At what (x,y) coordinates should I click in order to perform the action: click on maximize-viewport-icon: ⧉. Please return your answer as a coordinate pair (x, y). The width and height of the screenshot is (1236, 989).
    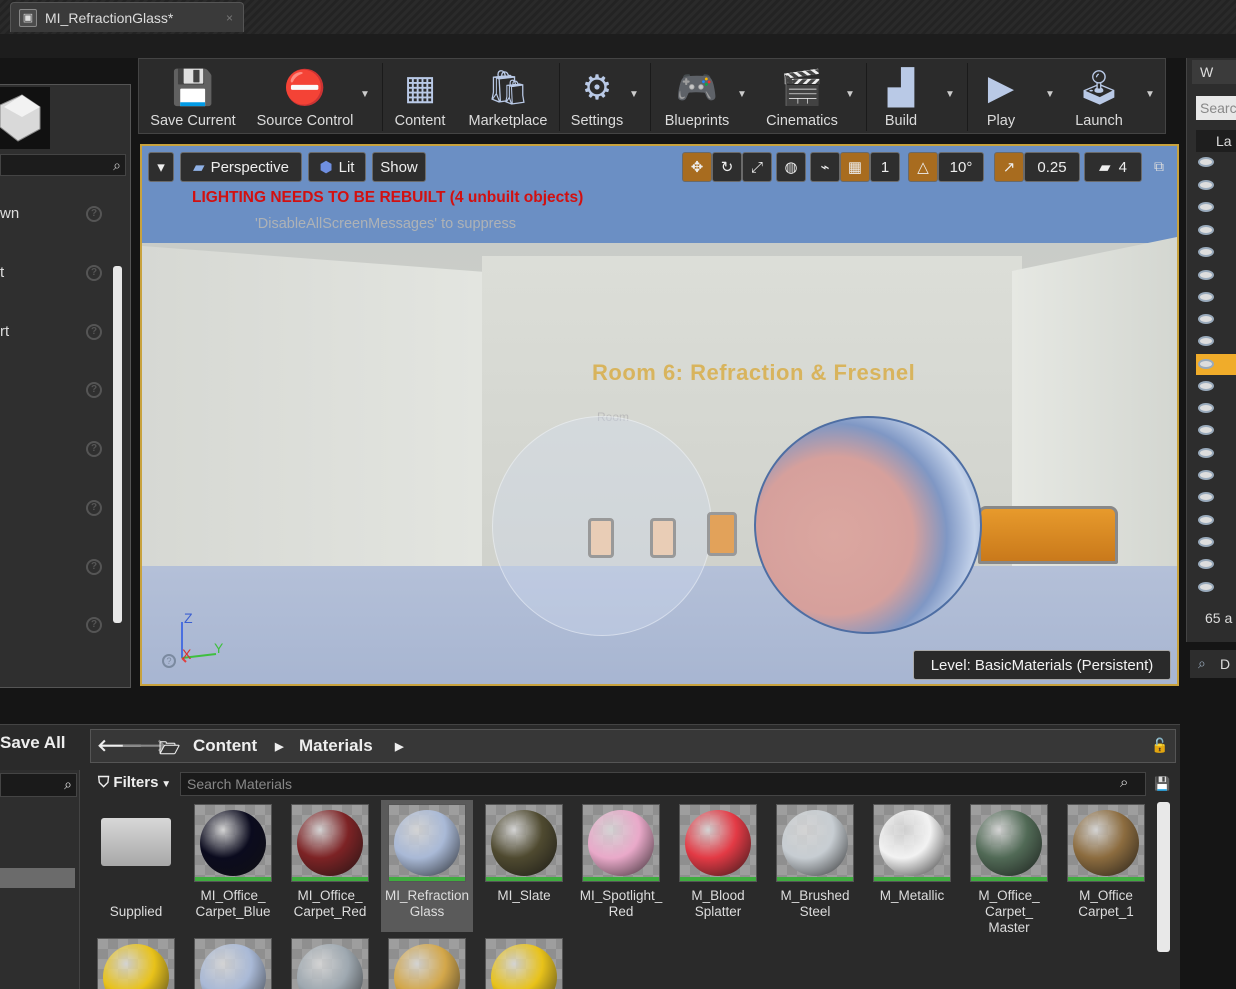
    Looking at the image, I should click on (1159, 166).